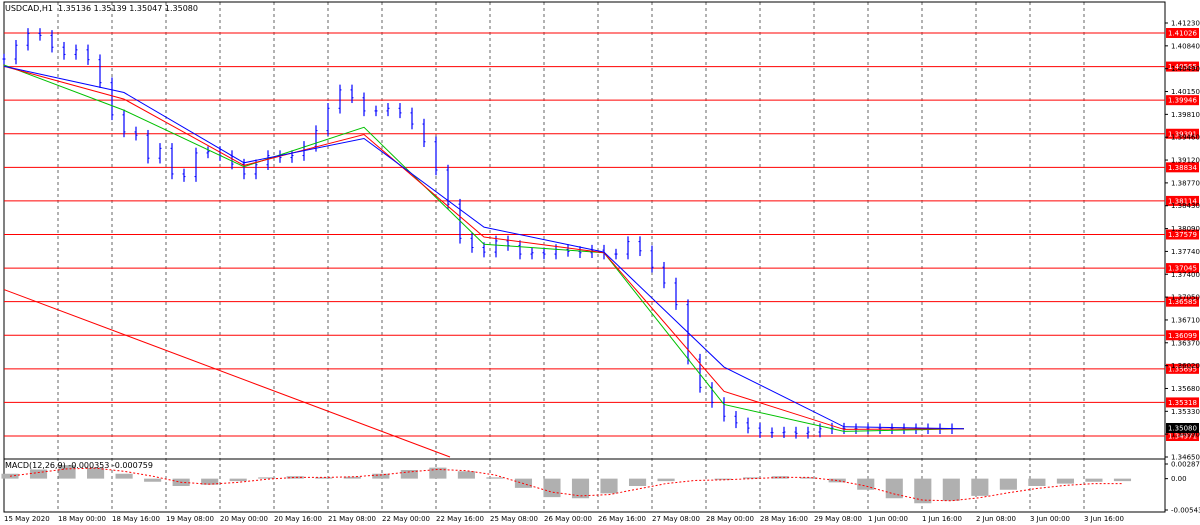  Describe the element at coordinates (1185, 69) in the screenshot. I see `price-tick-label: 1.40490` at that location.